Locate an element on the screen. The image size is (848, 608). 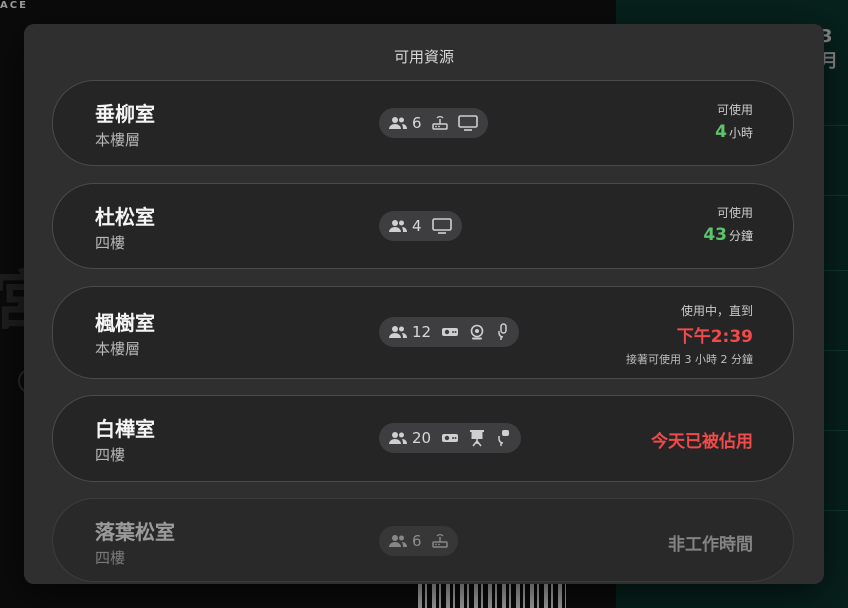
room-status: 使用中，直到 下午2:39 接著可使用 3 小時 2 分鐘 is located at coordinates (689, 334).